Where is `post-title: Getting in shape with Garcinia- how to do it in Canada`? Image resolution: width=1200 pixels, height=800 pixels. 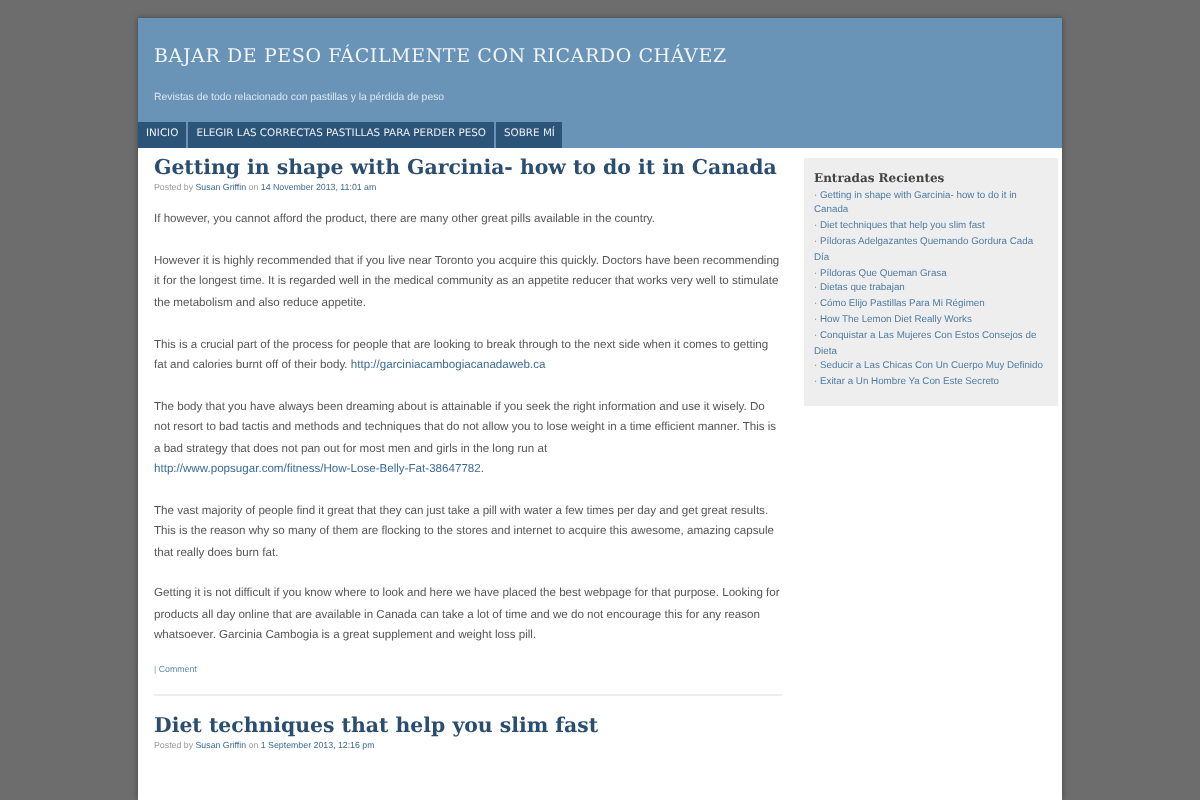
post-title: Getting in shape with Garcinia- how to do it in Canada is located at coordinates (468, 168).